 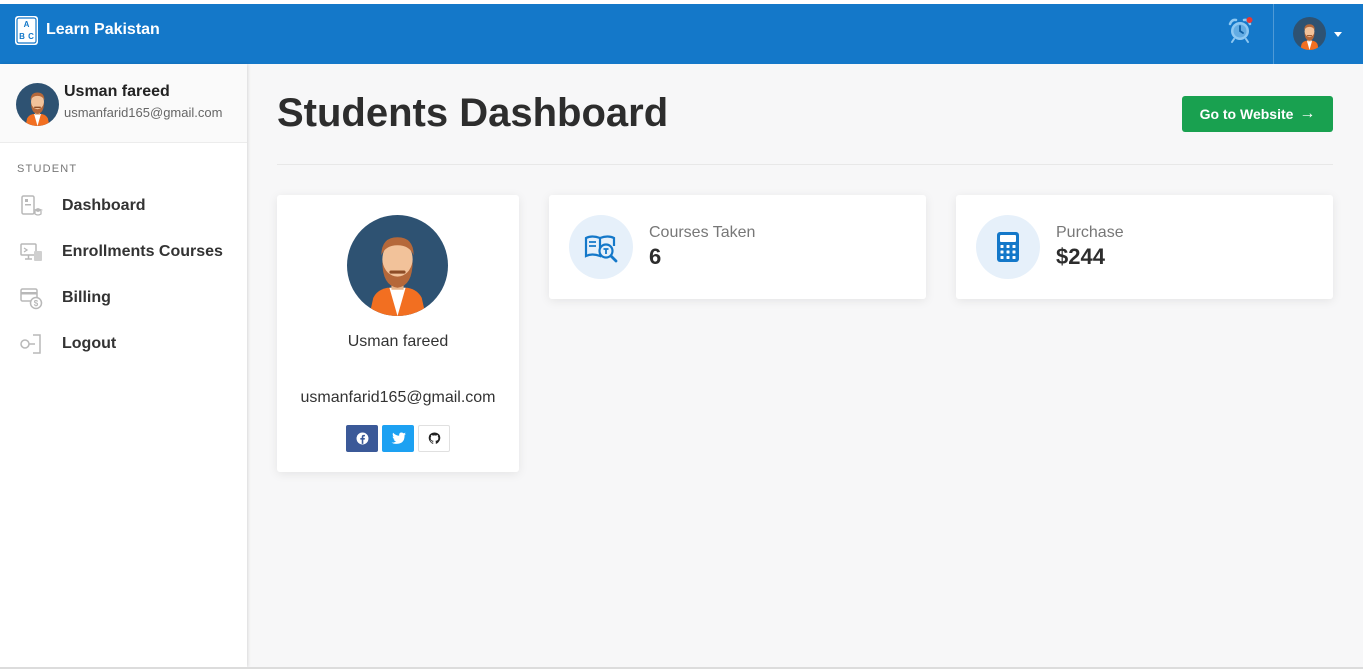 I want to click on courses-taken-card: Courses Taken 6, so click(x=737, y=247).